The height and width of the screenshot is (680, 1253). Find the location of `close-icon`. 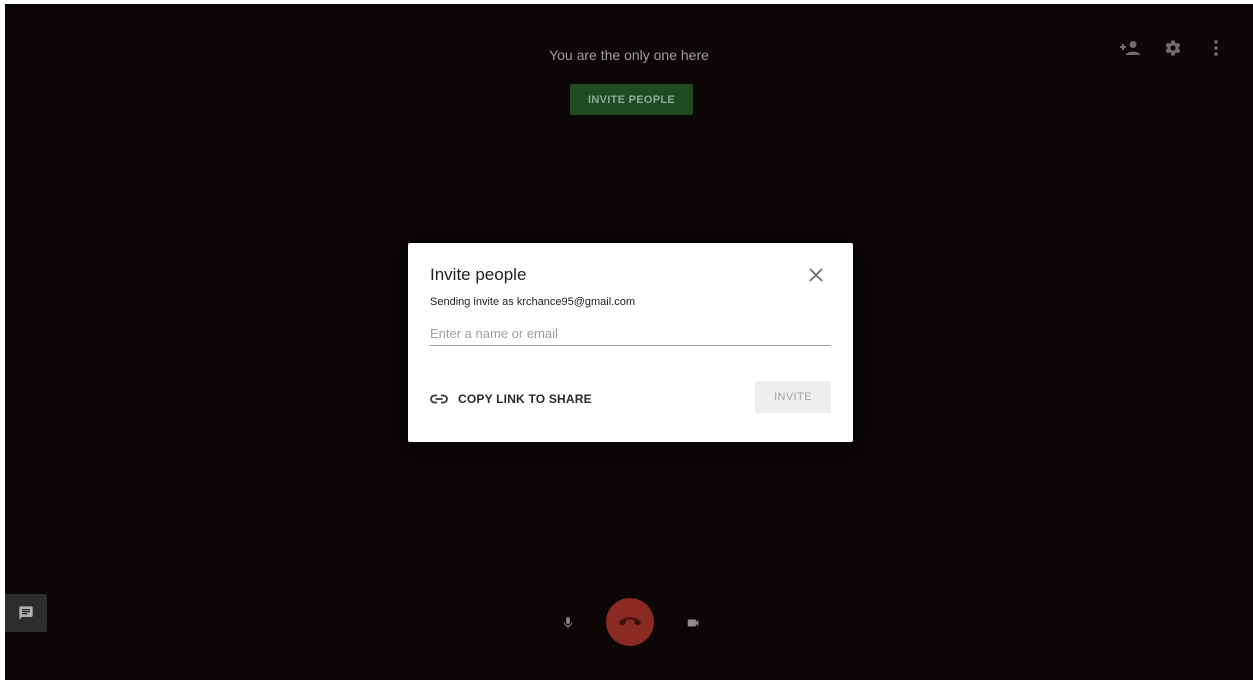

close-icon is located at coordinates (816, 275).